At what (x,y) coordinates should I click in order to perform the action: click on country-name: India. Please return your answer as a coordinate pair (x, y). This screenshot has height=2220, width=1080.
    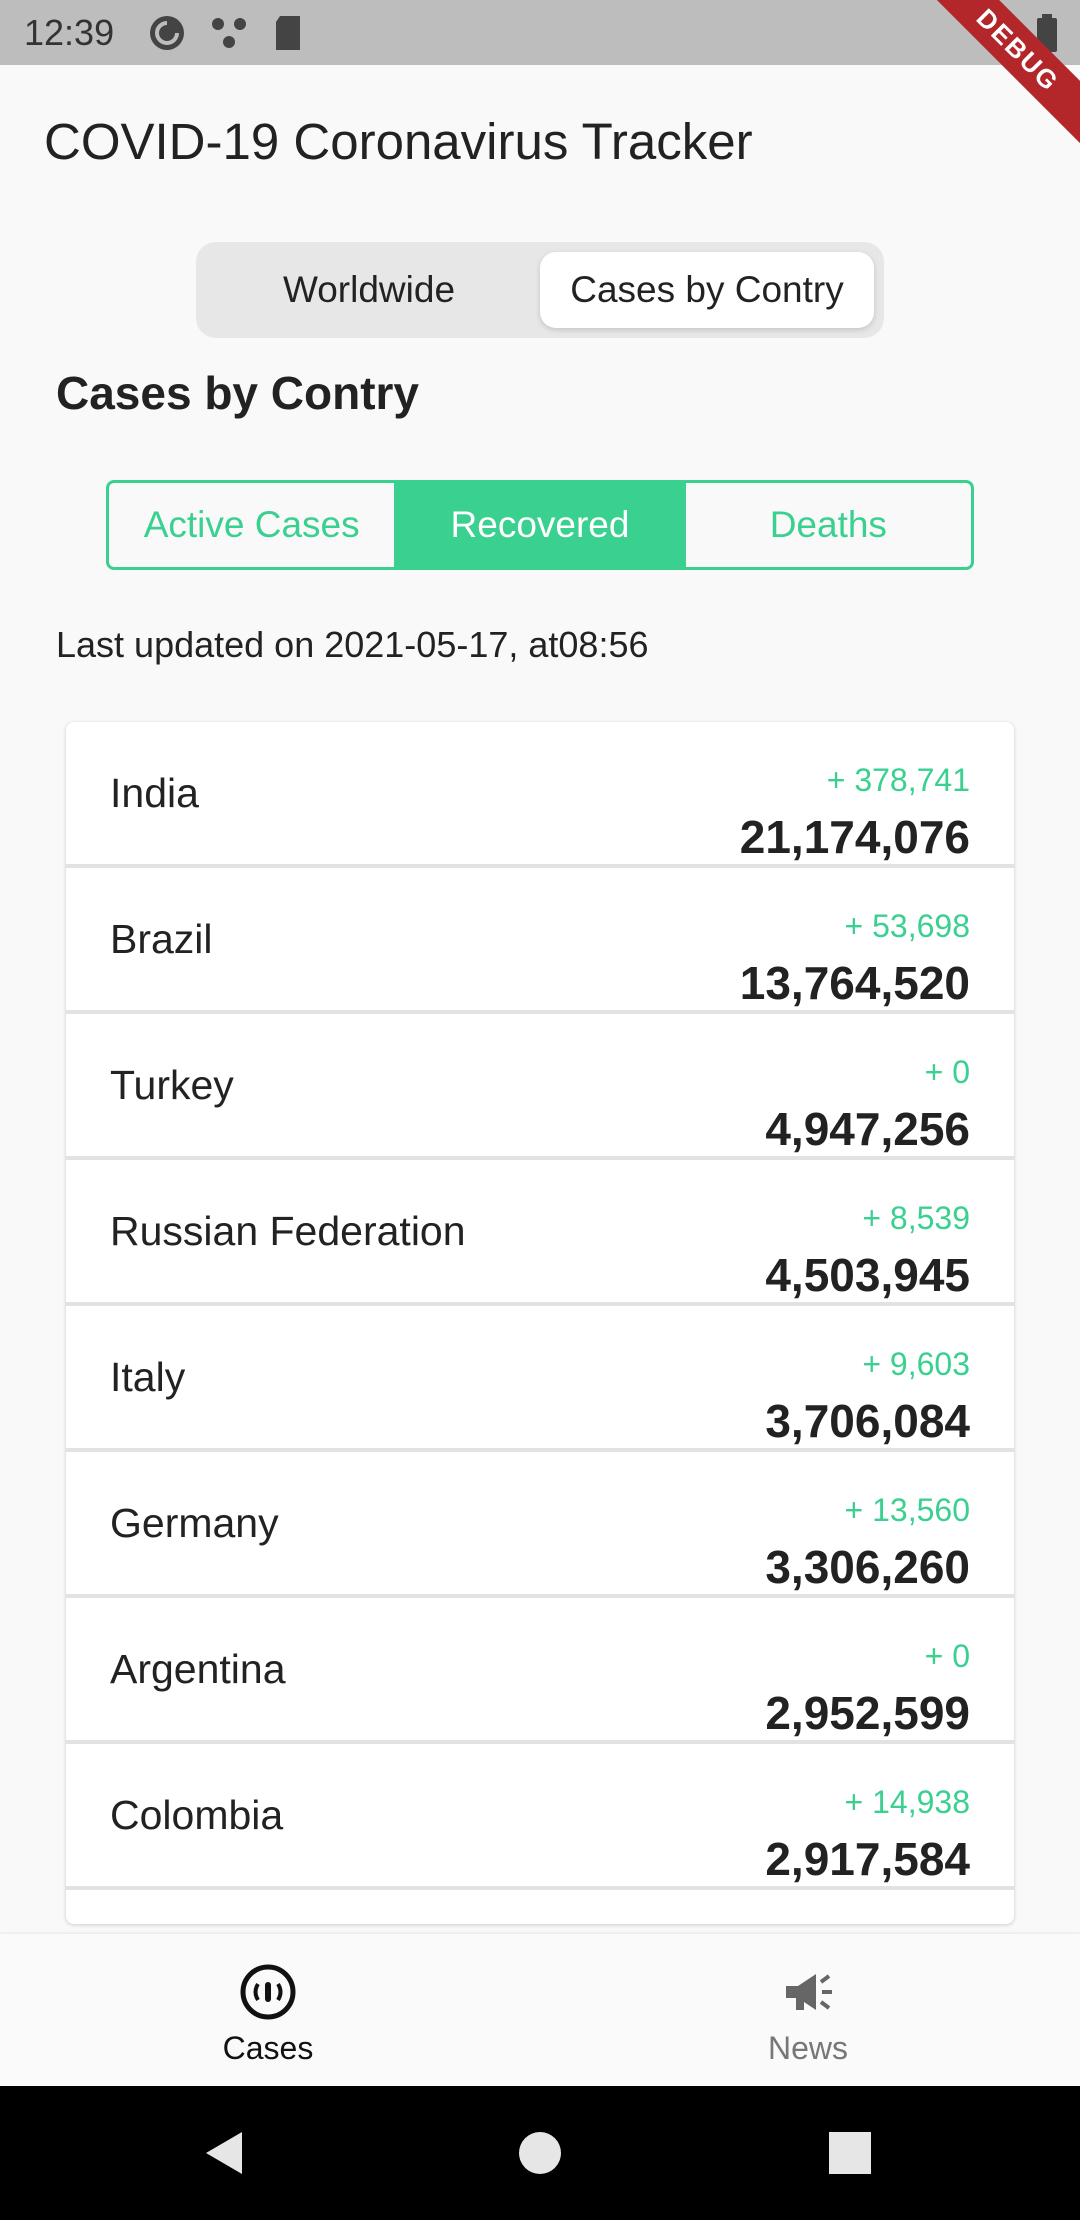
    Looking at the image, I should click on (154, 793).